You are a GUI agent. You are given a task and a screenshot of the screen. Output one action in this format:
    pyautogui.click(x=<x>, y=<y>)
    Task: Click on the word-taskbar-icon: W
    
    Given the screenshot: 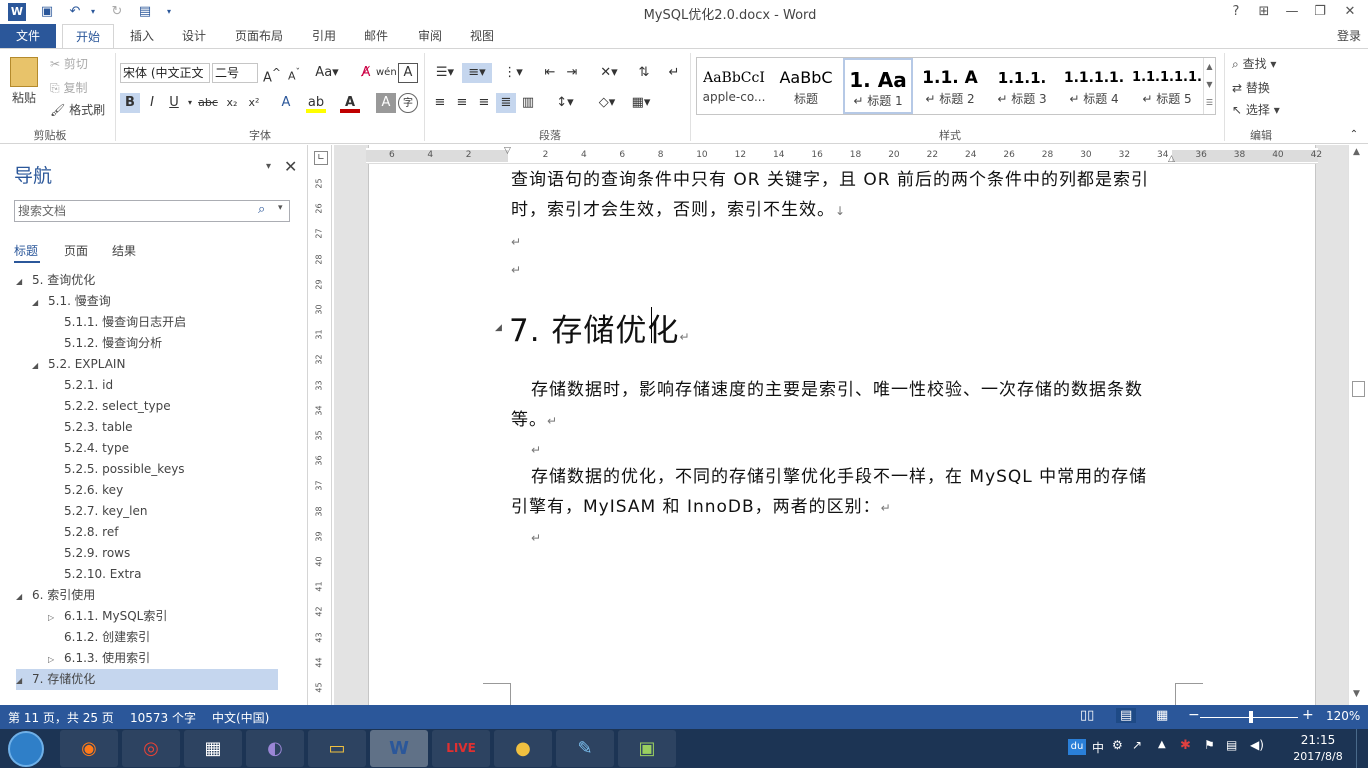 What is the action you would take?
    pyautogui.click(x=399, y=748)
    